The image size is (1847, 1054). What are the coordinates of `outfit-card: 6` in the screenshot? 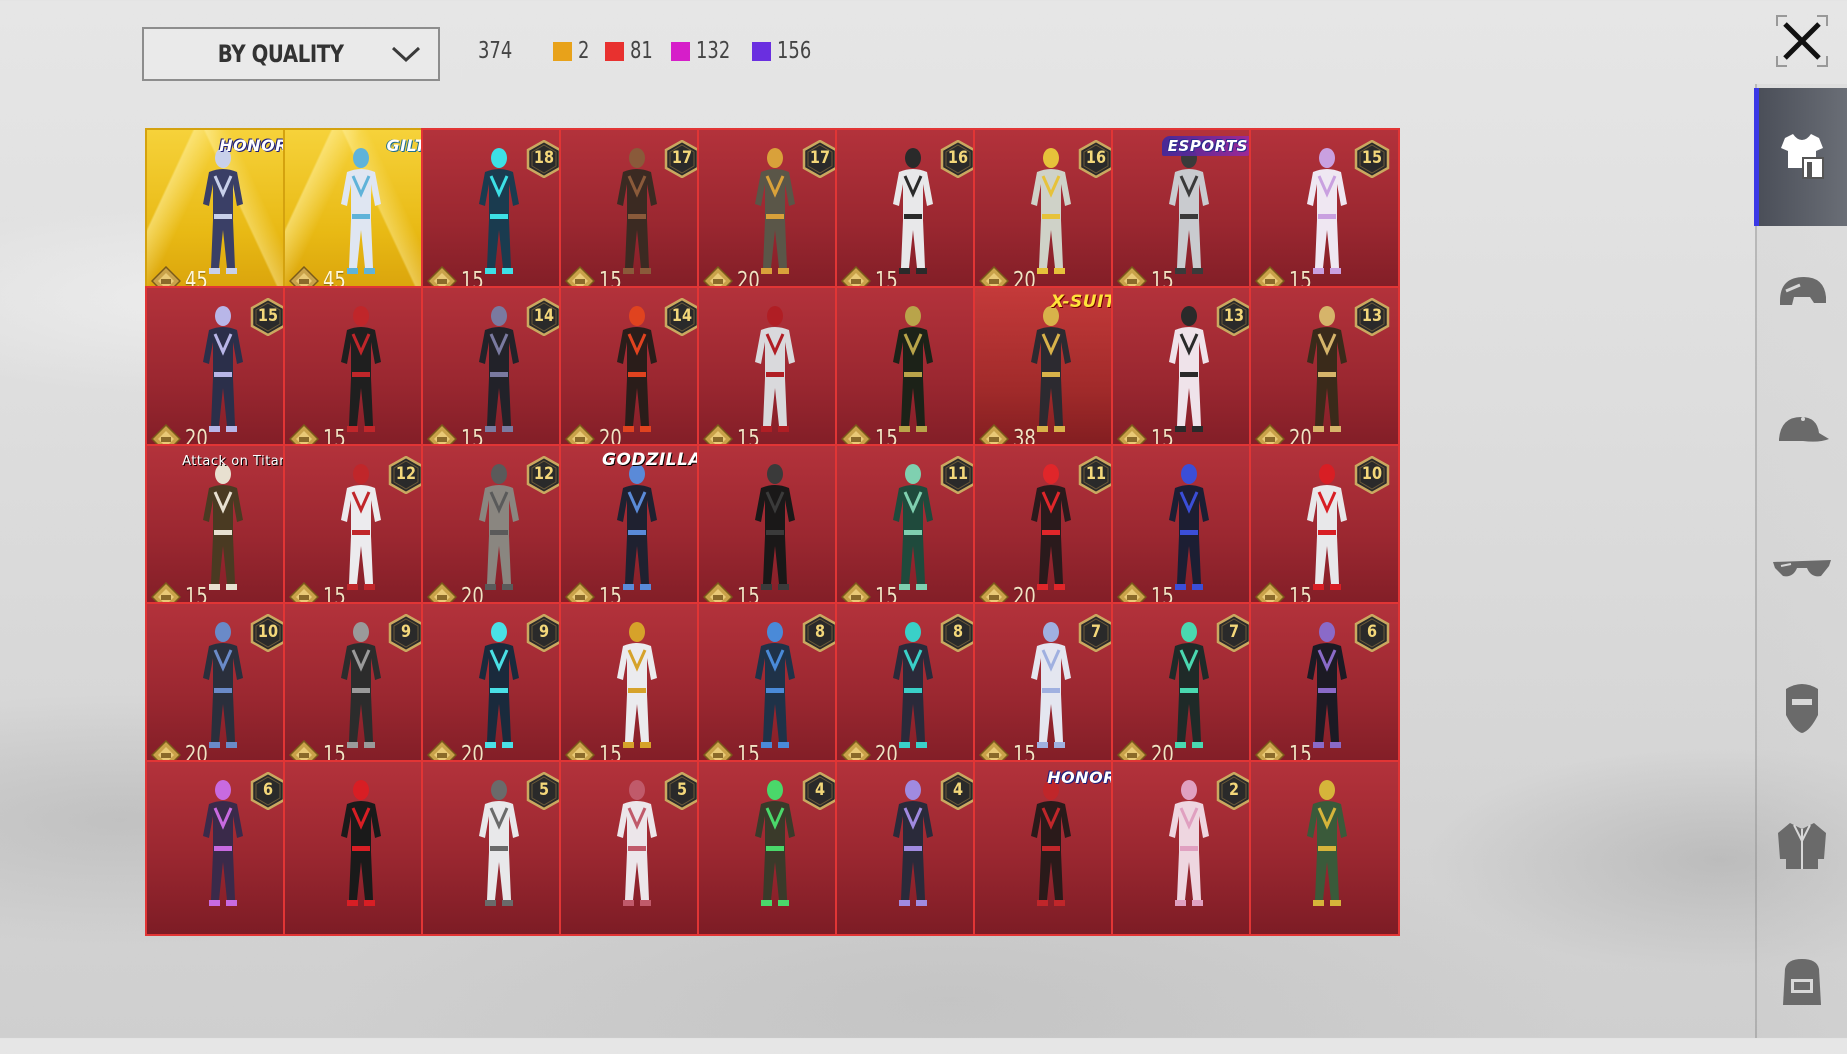 It's located at (220, 848).